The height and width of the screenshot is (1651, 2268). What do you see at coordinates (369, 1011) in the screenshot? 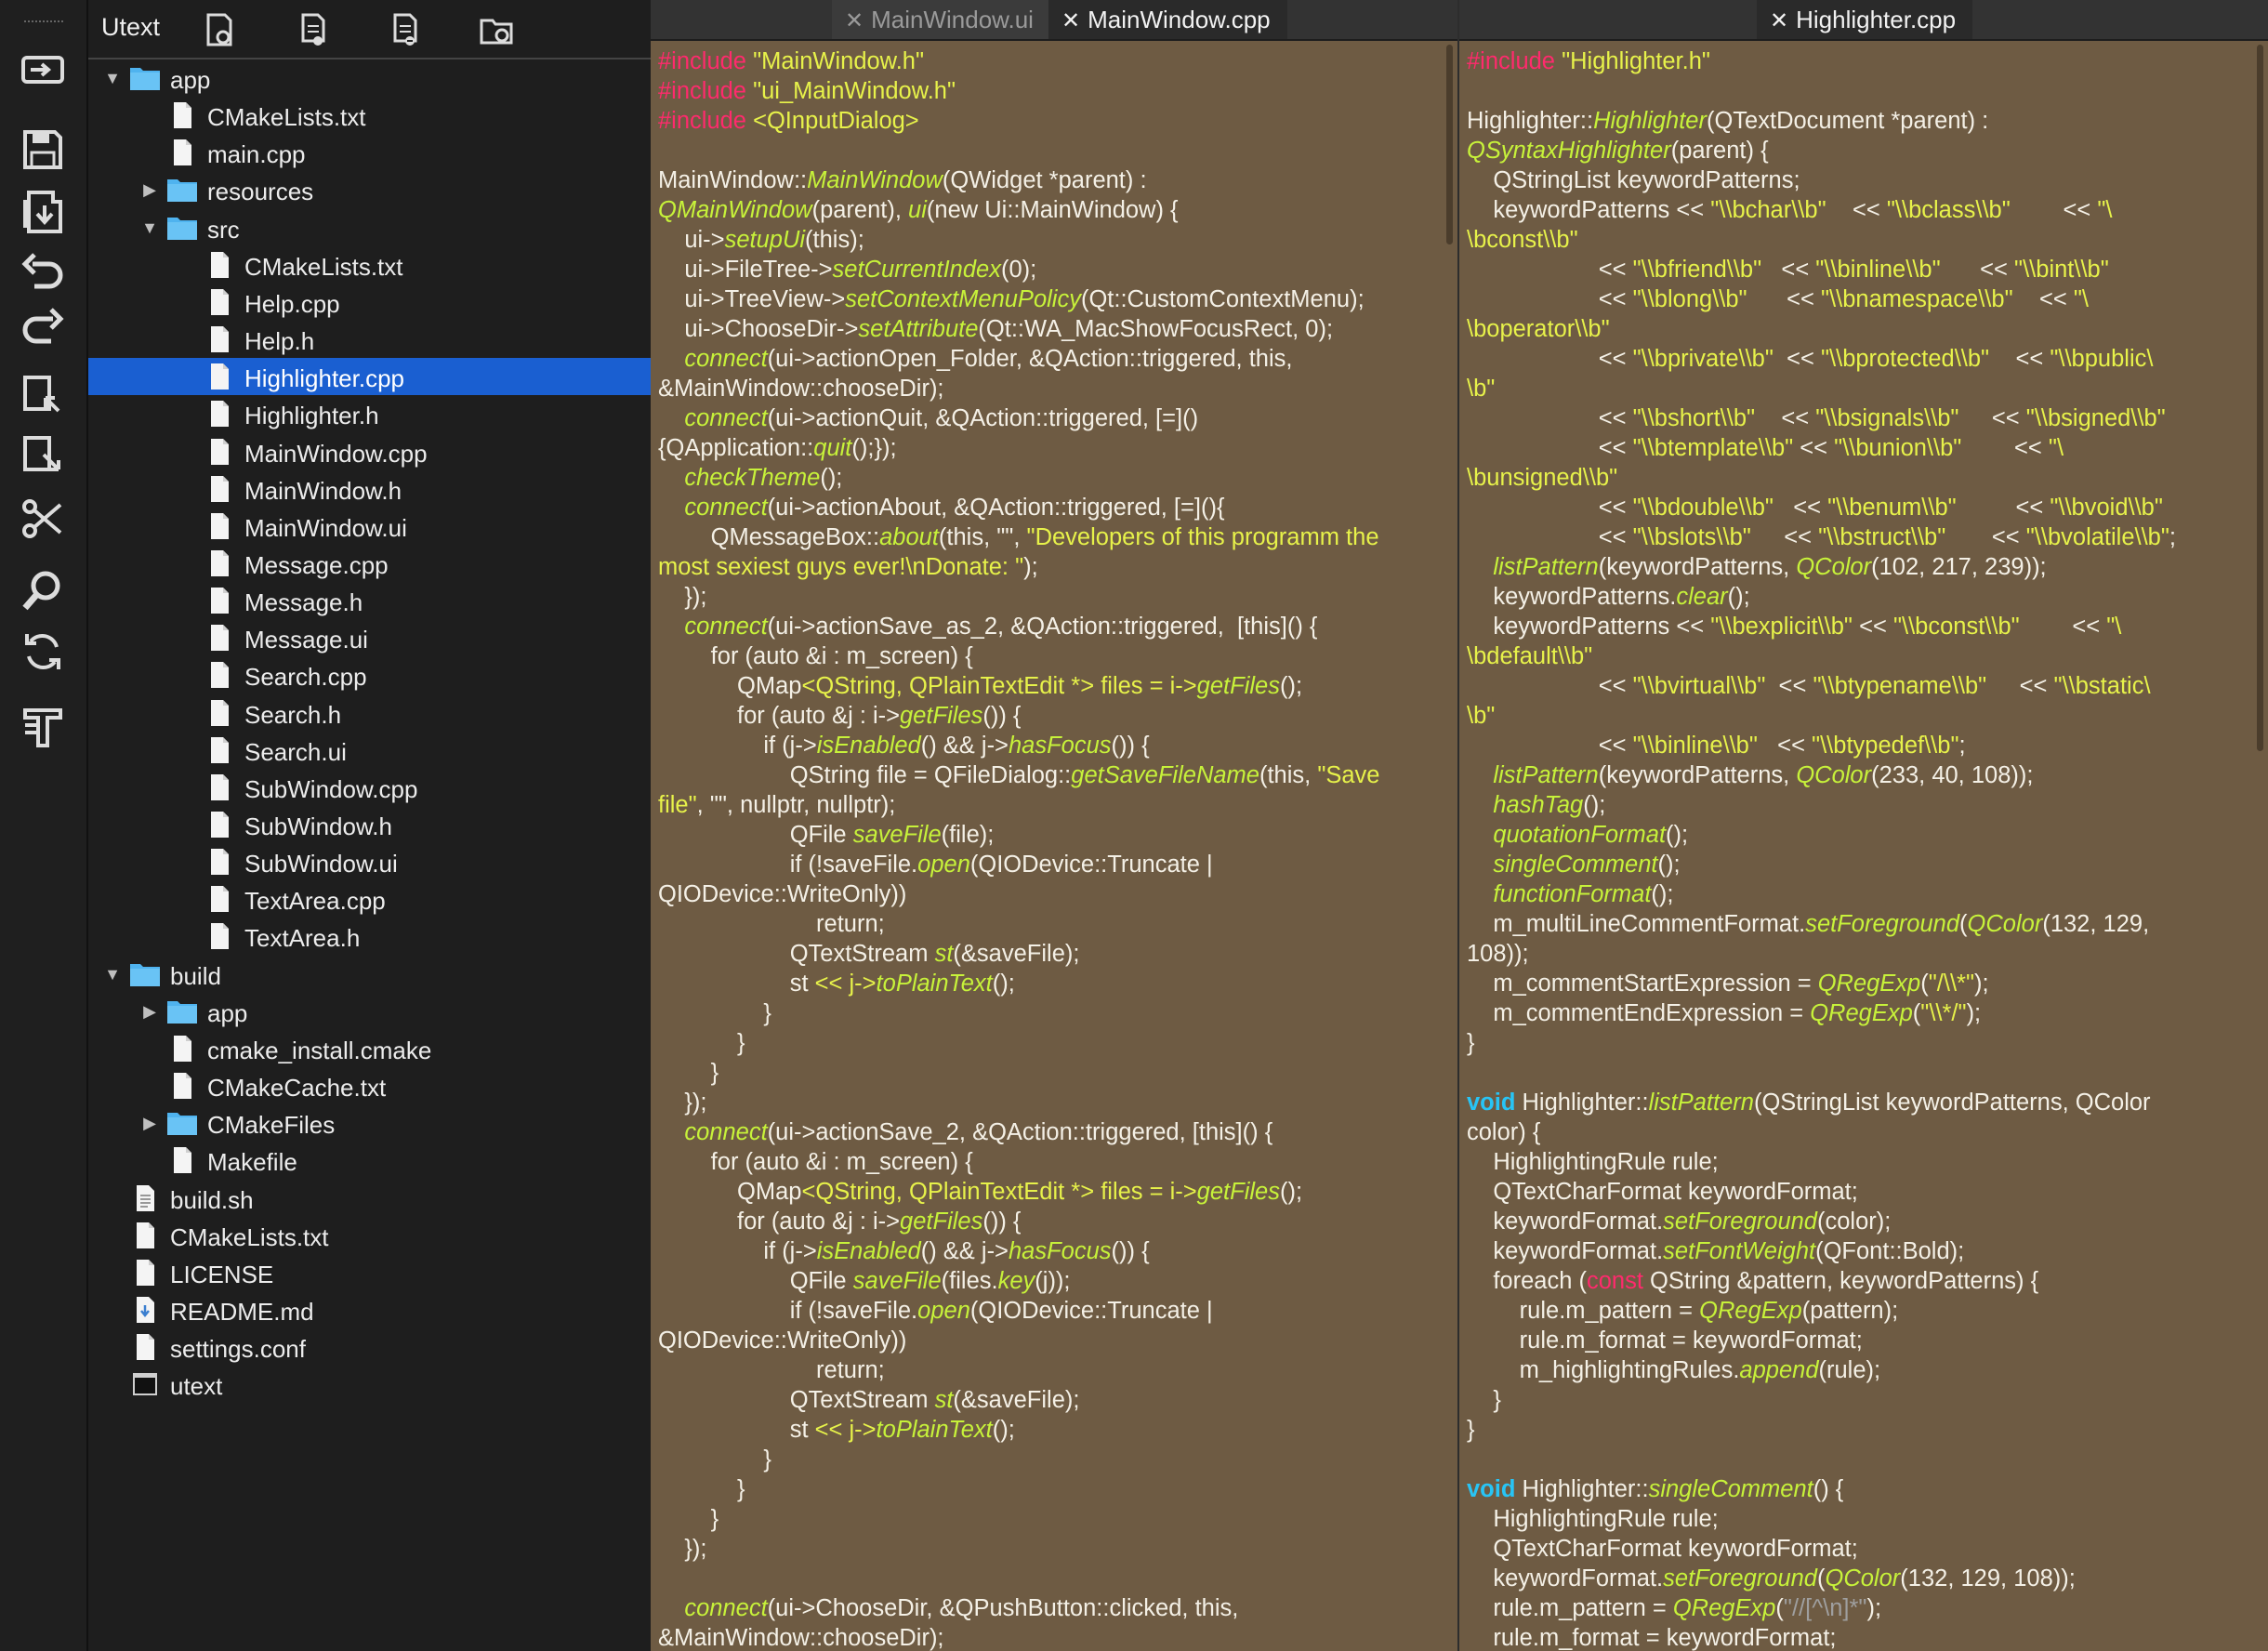
I see `tree-folder: ▶ app` at bounding box center [369, 1011].